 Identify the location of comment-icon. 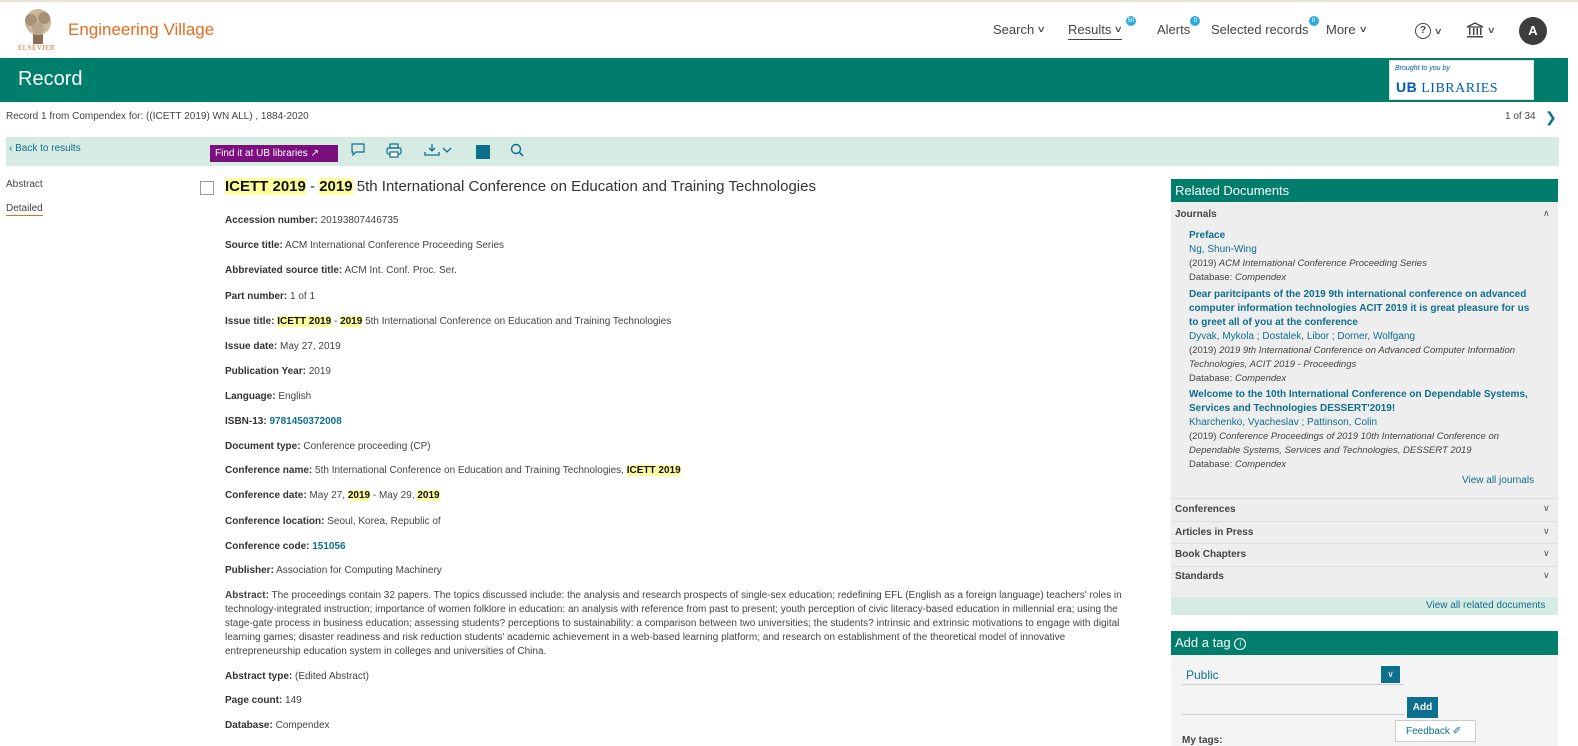
(358, 151).